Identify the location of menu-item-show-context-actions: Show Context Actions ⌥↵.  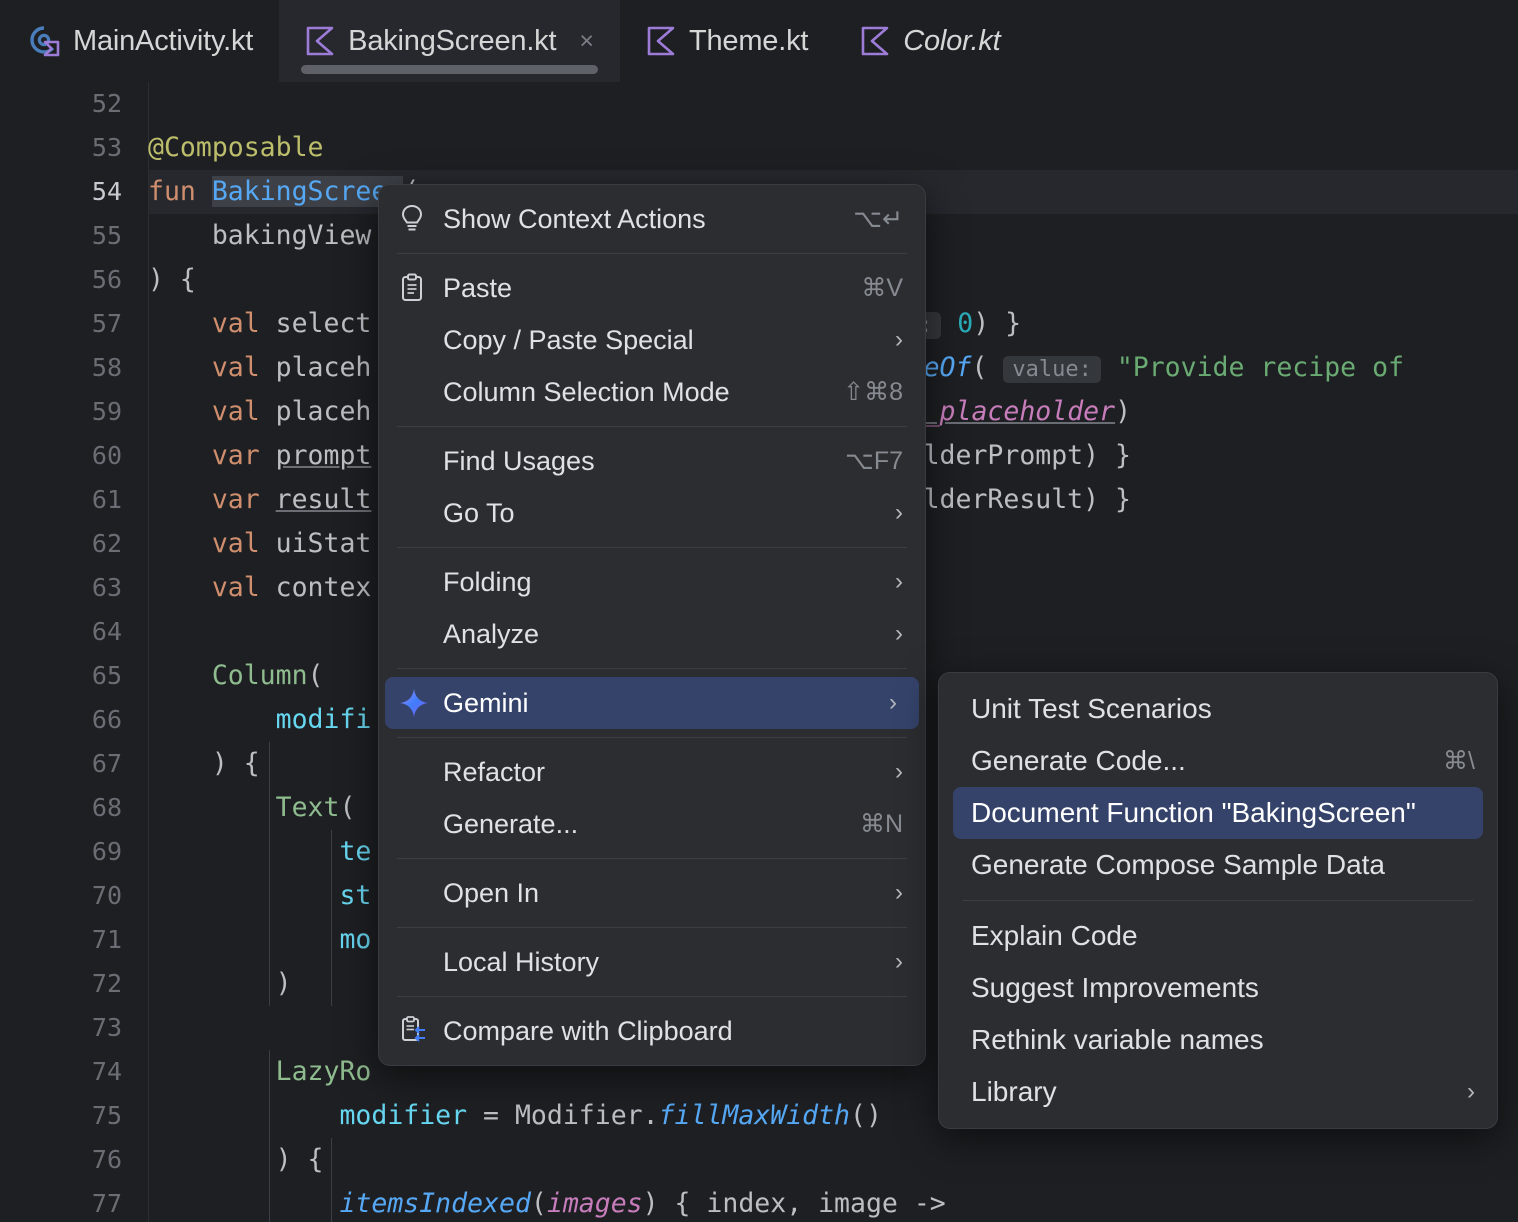
(652, 219).